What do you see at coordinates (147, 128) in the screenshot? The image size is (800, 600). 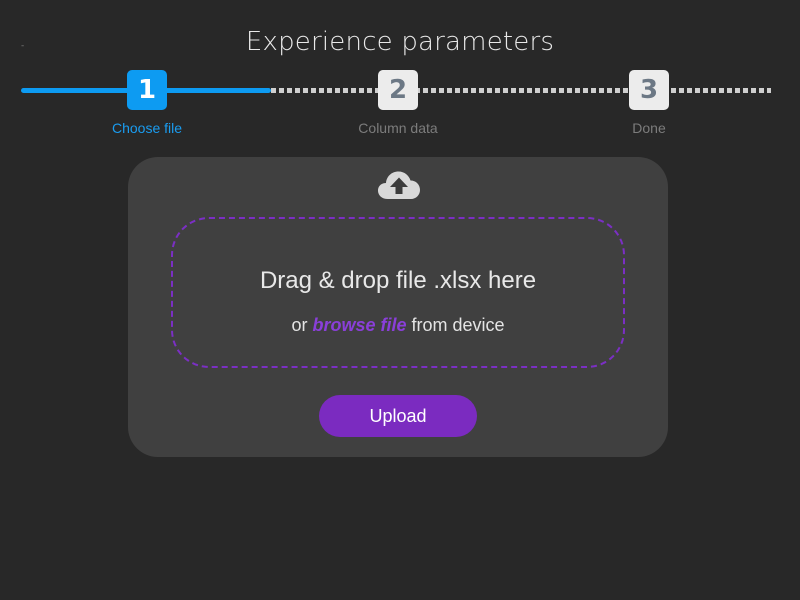 I see `step-1-label: Choose file` at bounding box center [147, 128].